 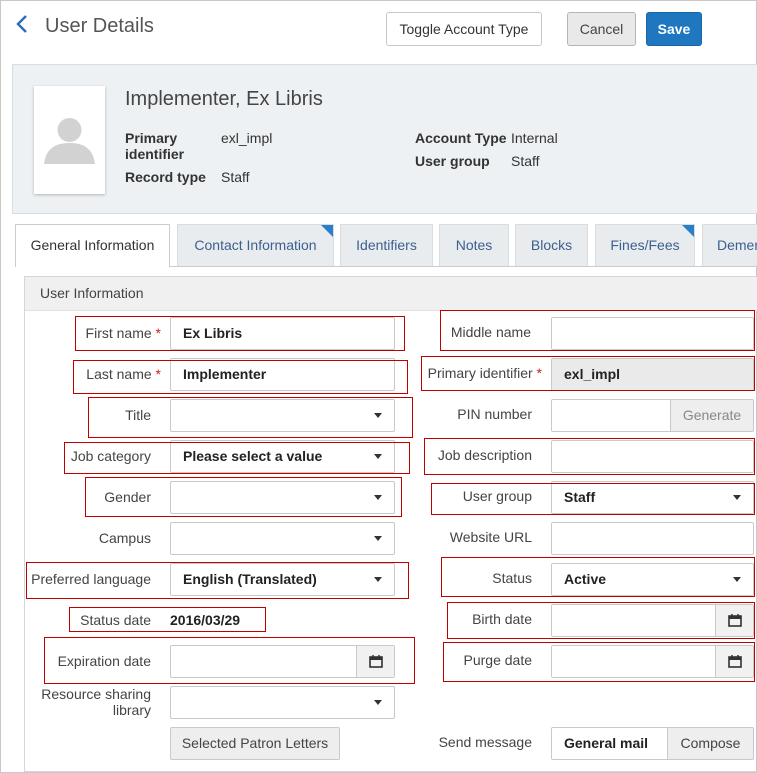 What do you see at coordinates (461, 138) in the screenshot?
I see `account-type-label: Account Type` at bounding box center [461, 138].